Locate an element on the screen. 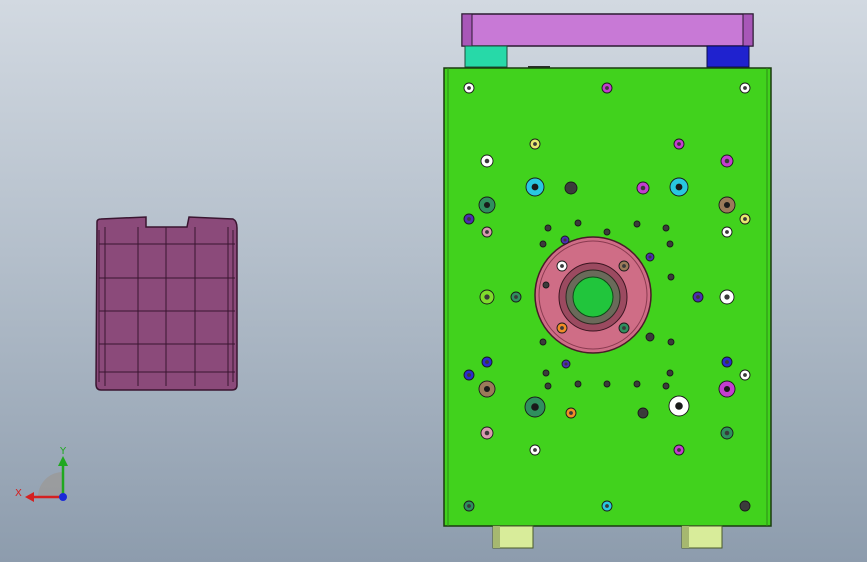  orientation-triad: Y X is located at coordinates (41, 474).